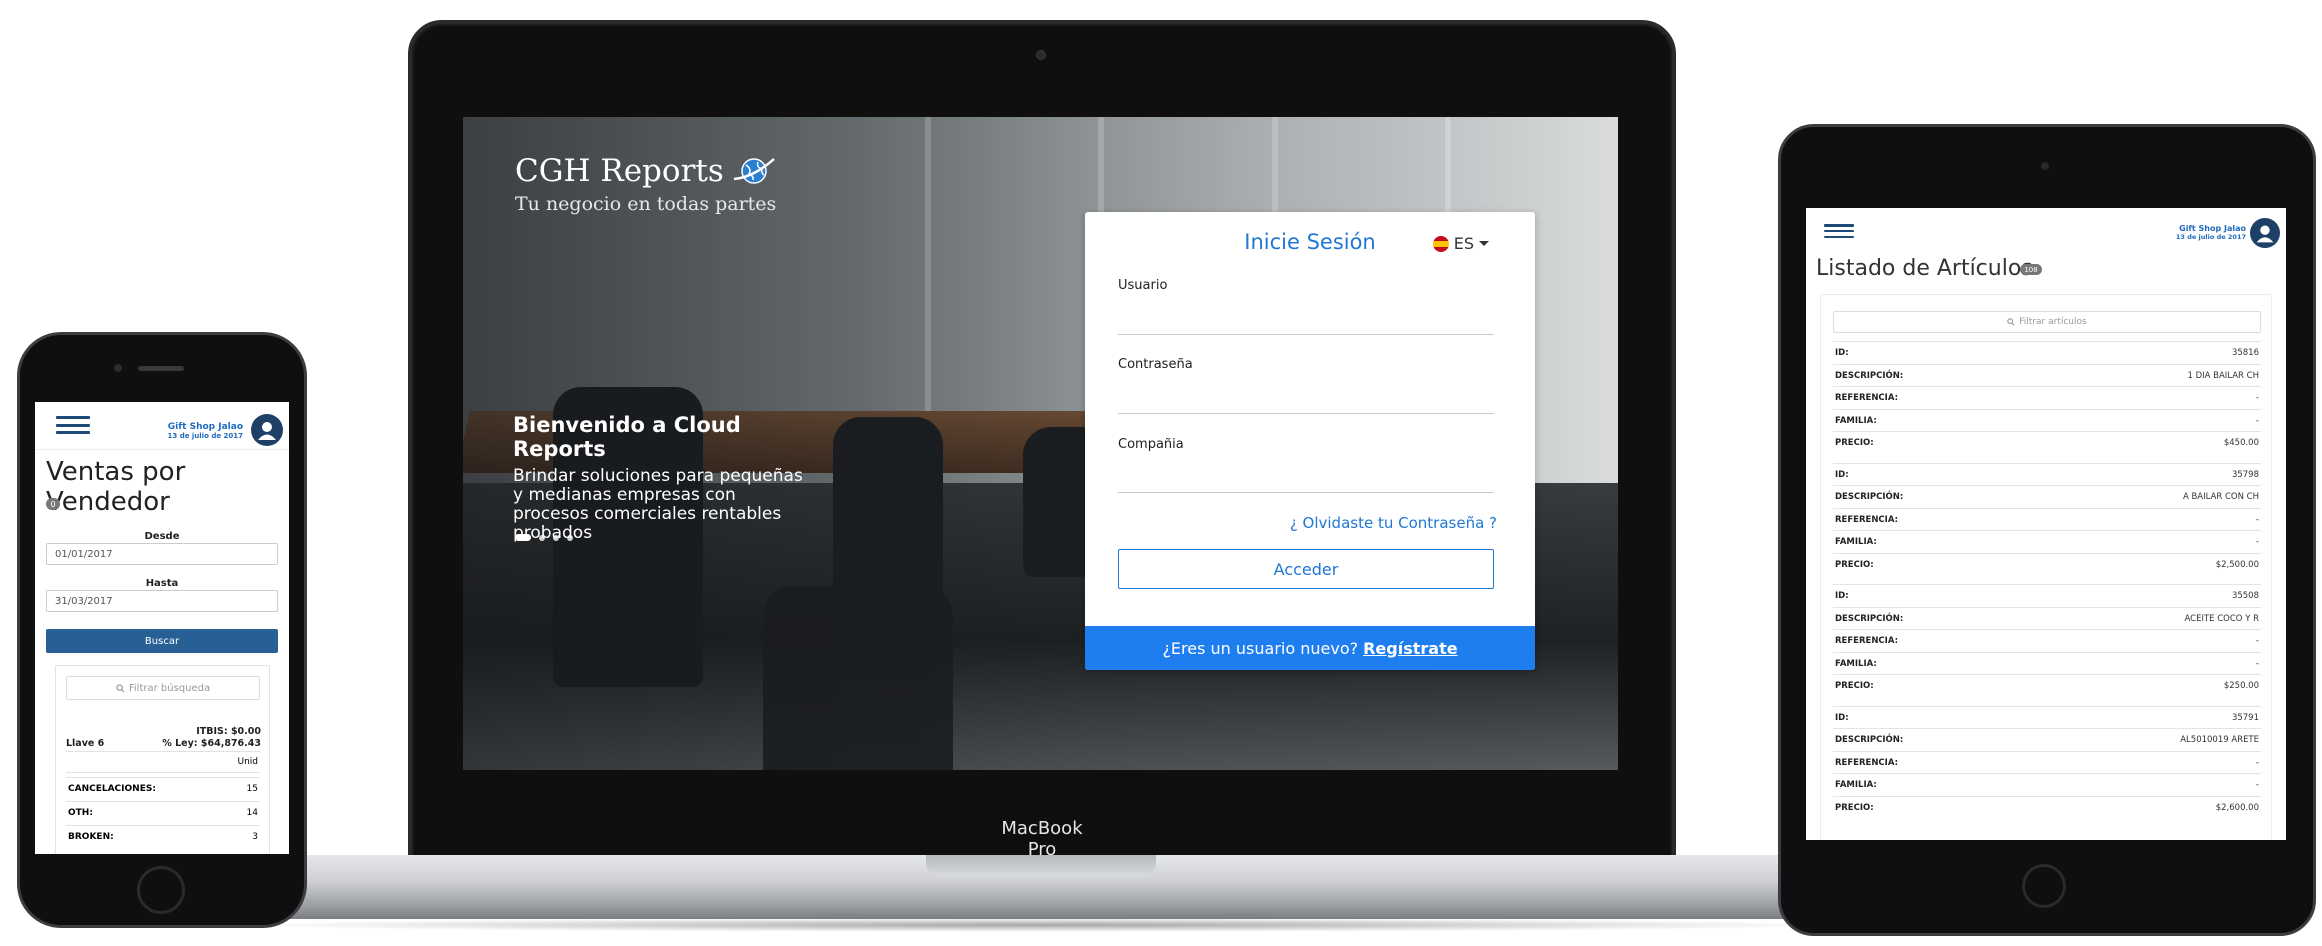  Describe the element at coordinates (163, 762) in the screenshot. I see `unit-header: Unid` at that location.